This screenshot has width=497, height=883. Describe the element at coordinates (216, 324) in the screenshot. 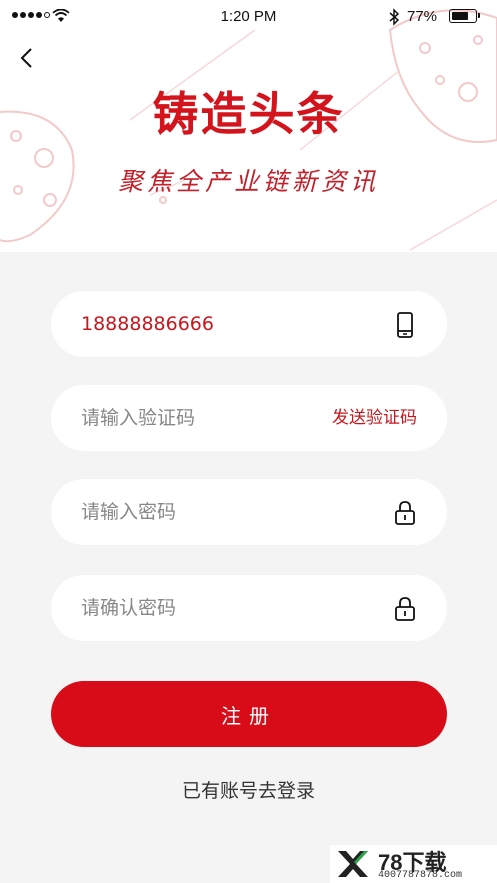

I see `phone-input` at that location.